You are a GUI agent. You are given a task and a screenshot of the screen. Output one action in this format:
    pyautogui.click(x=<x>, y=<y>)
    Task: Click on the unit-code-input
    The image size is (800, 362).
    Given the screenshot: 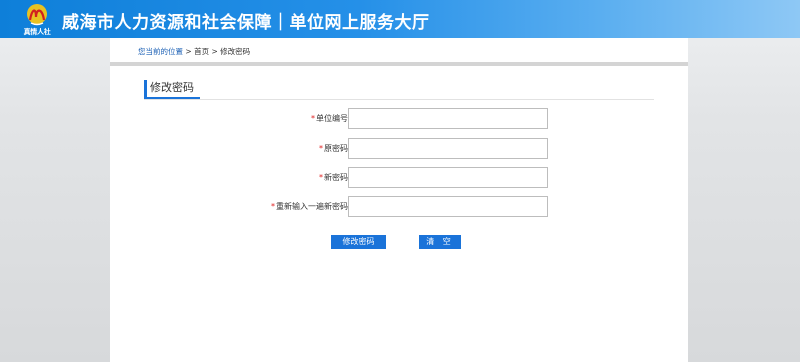 What is the action you would take?
    pyautogui.click(x=448, y=118)
    